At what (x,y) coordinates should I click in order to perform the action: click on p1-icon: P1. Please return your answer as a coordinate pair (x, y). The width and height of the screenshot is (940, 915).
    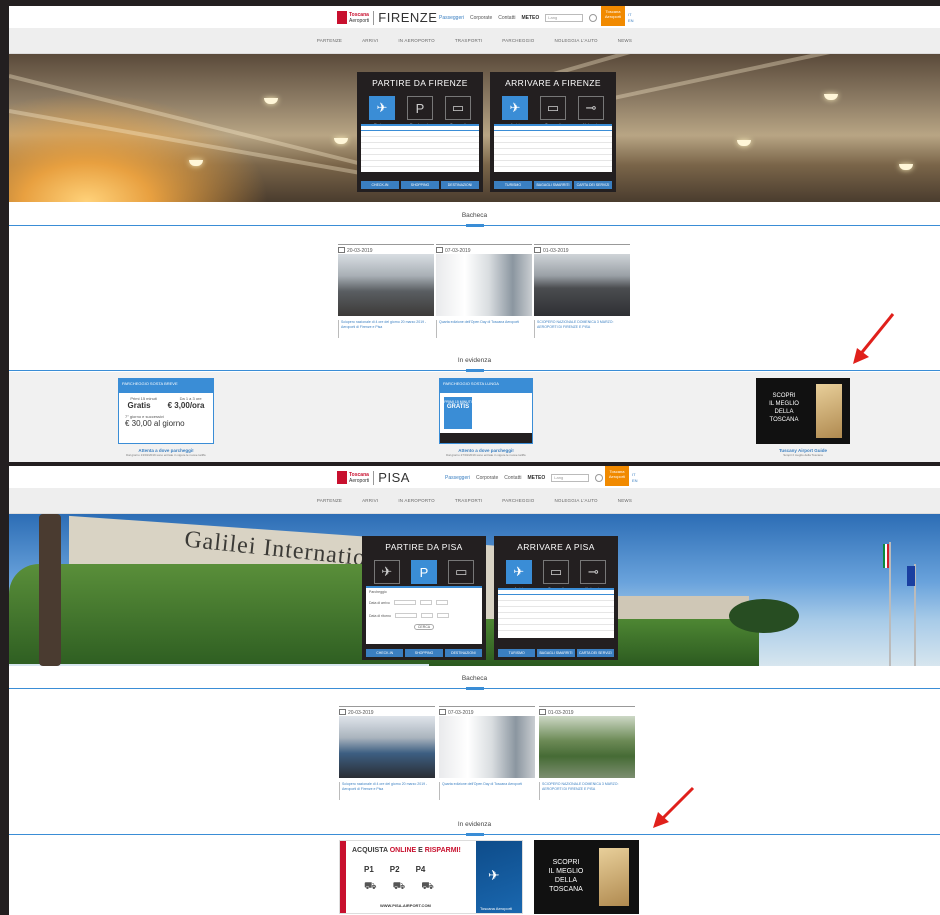
    Looking at the image, I should click on (369, 869).